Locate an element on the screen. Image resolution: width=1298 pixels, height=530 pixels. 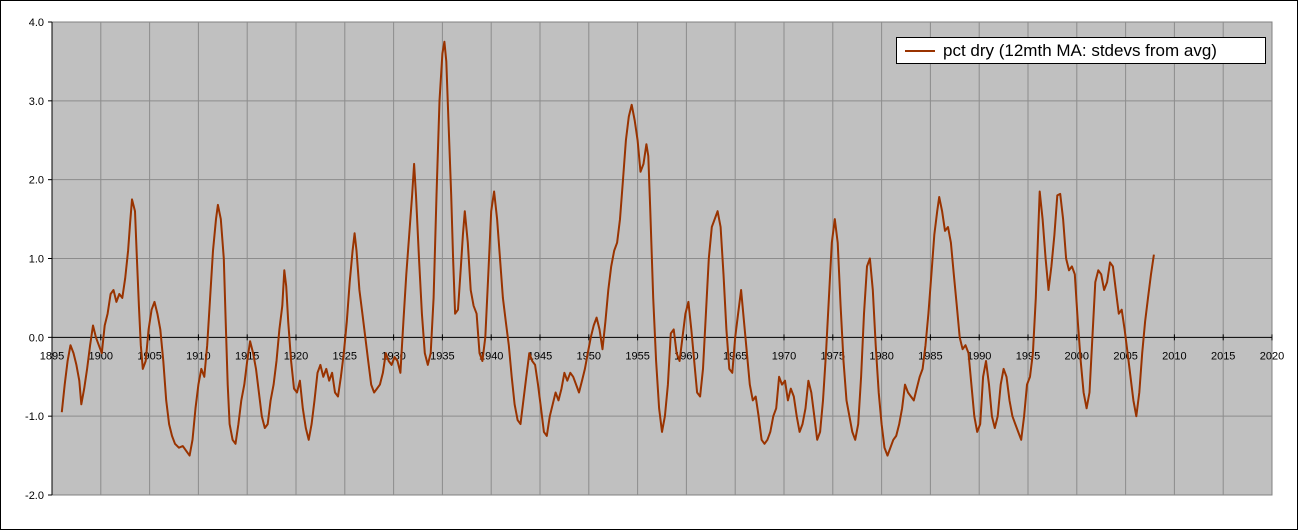
x-tick-label: 1985 is located at coordinates (930, 356).